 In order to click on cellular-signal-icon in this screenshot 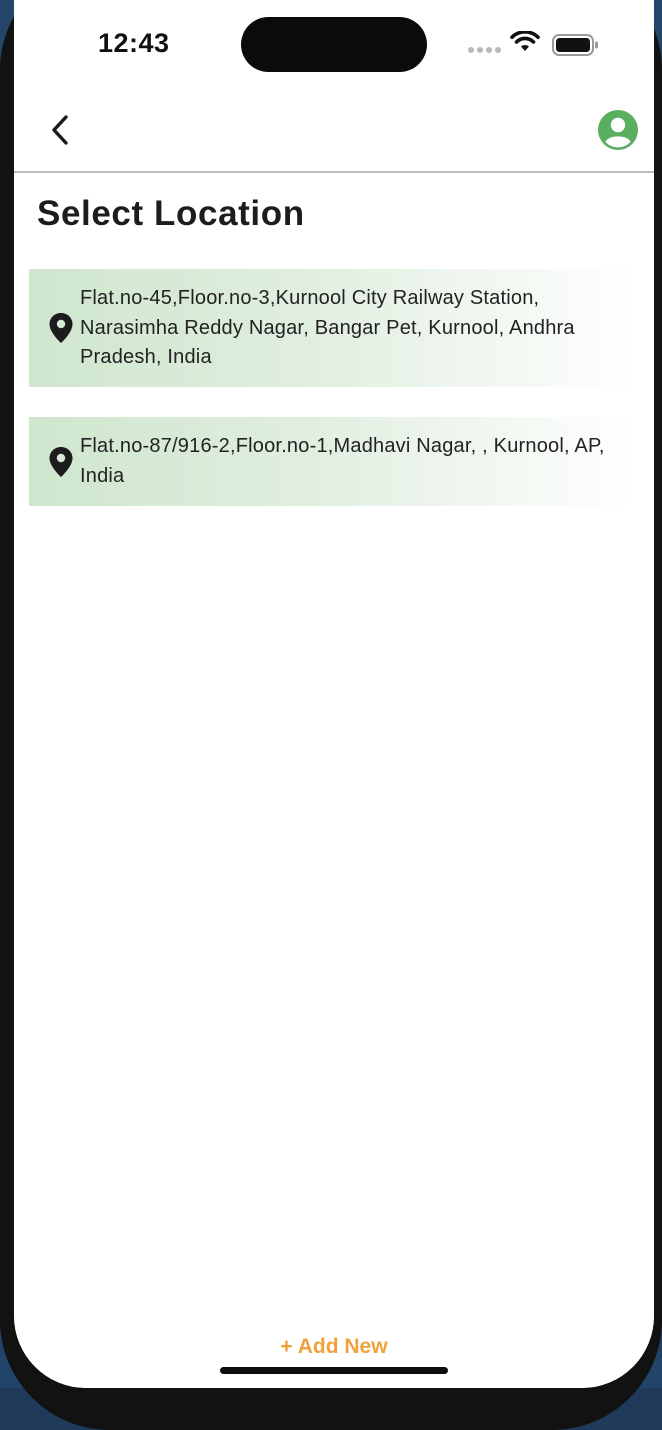, I will do `click(484, 50)`.